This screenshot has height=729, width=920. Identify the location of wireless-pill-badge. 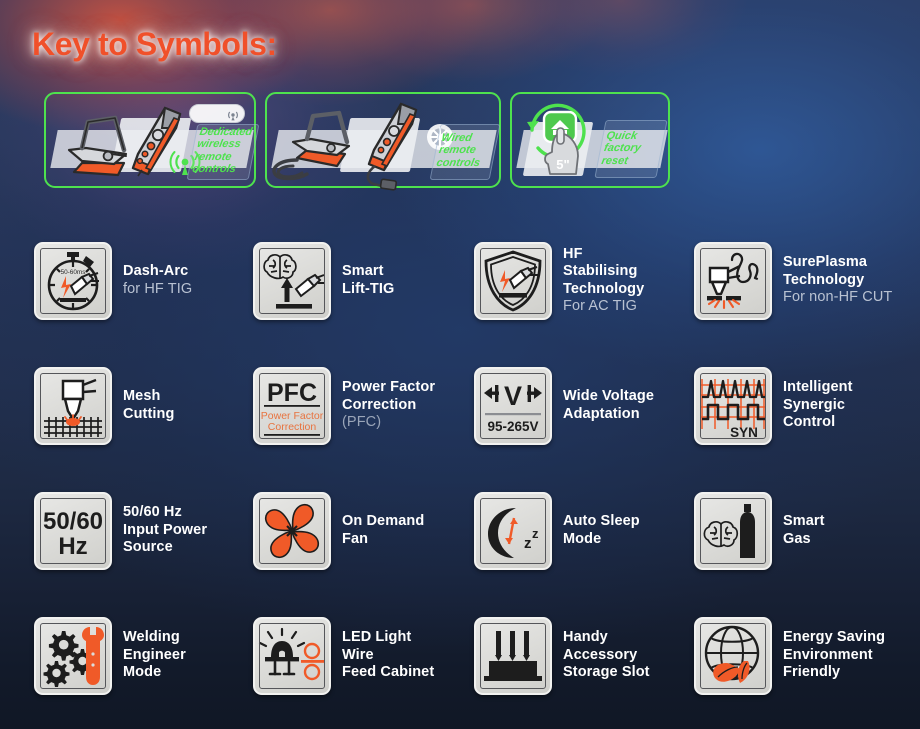
(217, 113).